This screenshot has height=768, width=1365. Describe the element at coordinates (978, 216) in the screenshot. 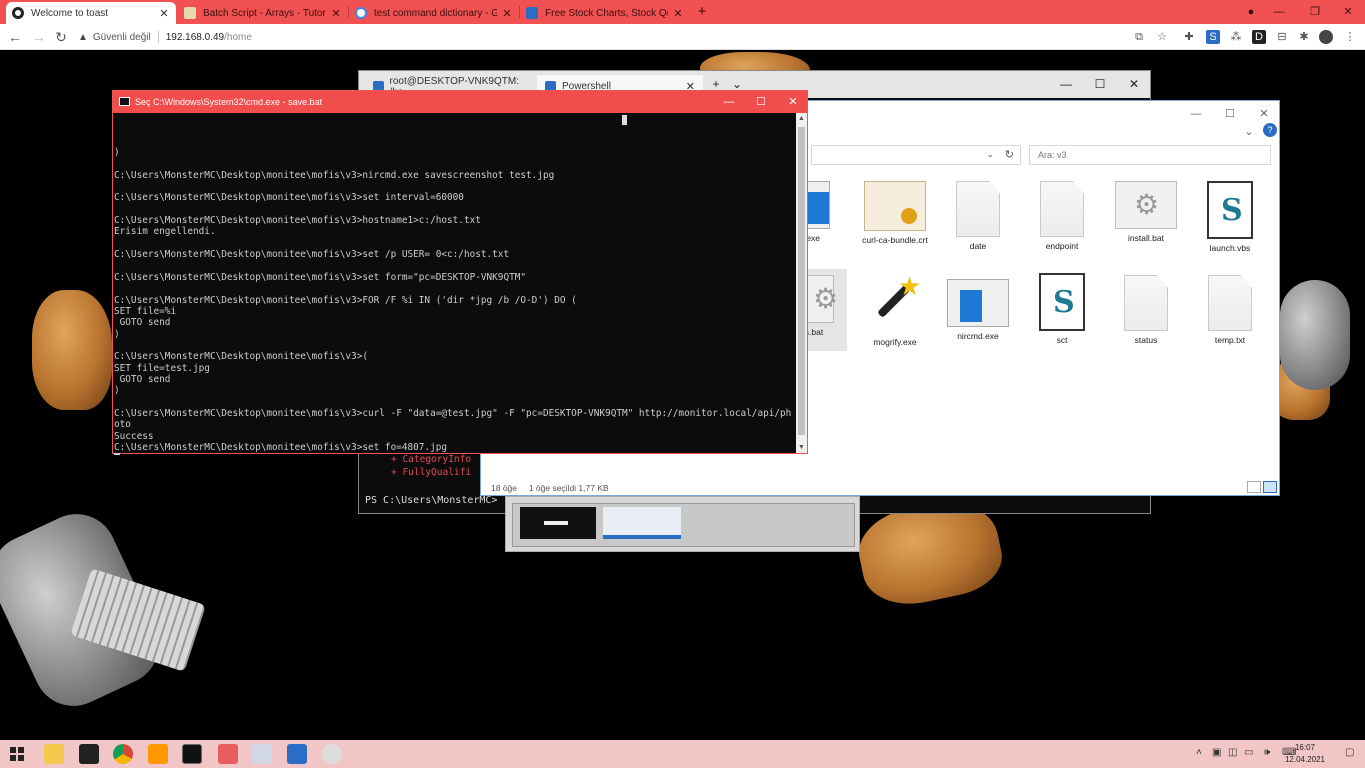

I see `file-item: date` at that location.